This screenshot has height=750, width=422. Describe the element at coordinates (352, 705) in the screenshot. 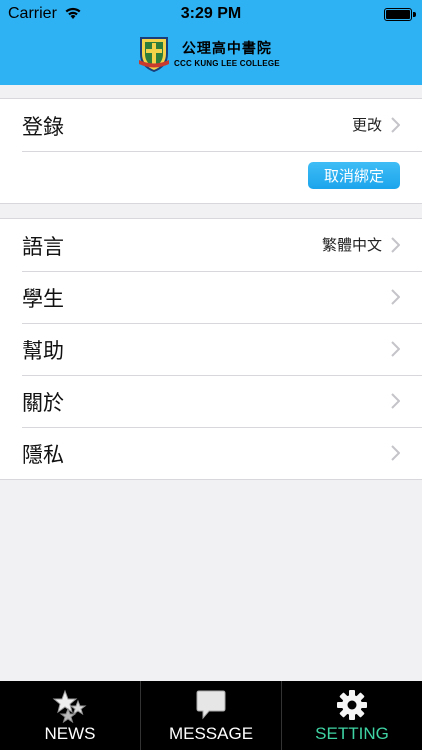

I see `gear-icon` at that location.